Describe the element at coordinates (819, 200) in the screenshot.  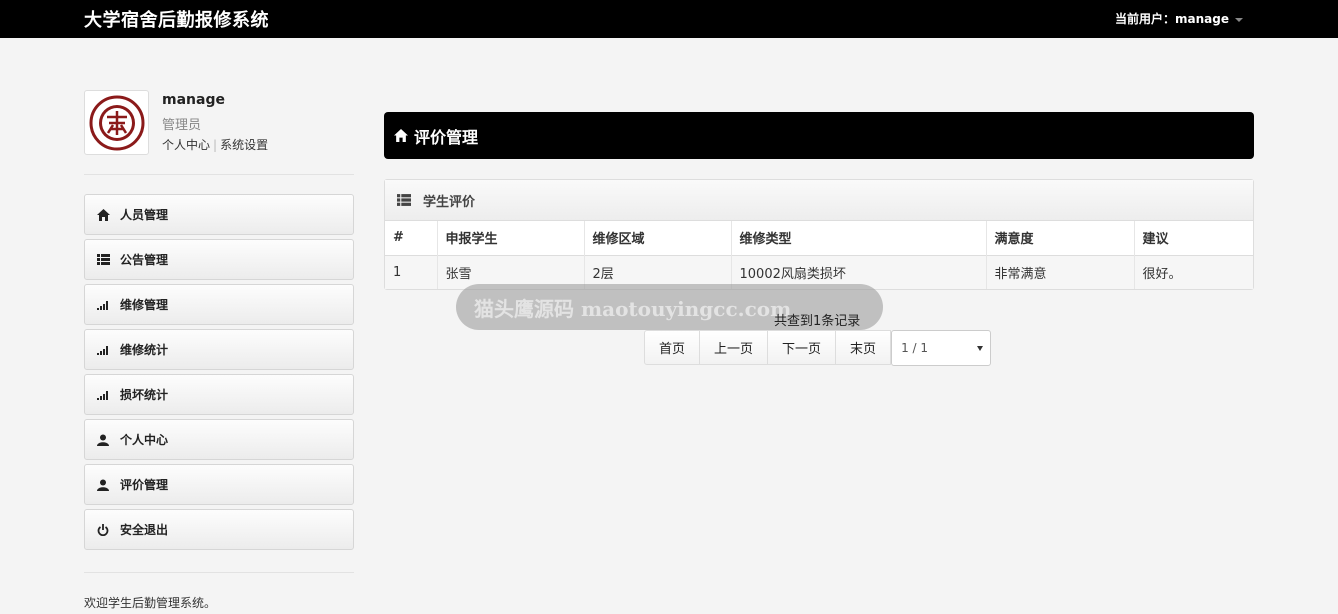
I see `panel-header: 学生评价` at that location.